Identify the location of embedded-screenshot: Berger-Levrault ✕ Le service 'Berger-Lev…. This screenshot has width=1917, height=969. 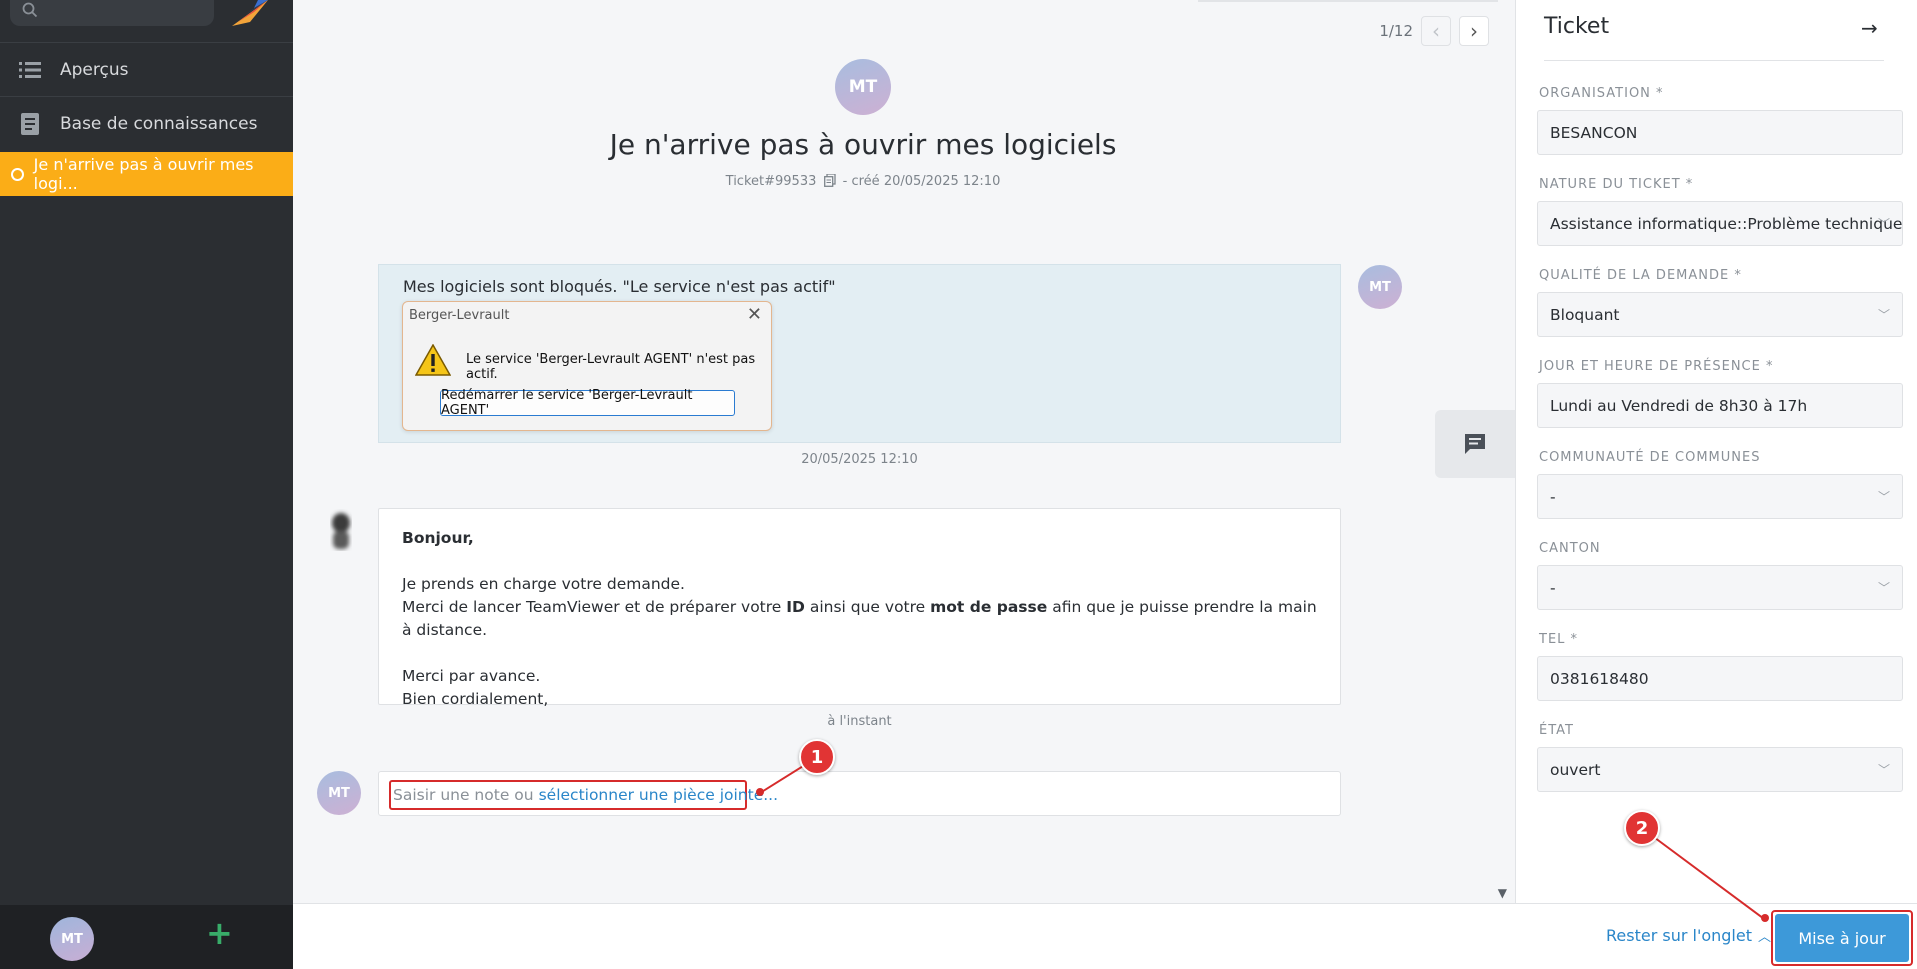
(587, 366).